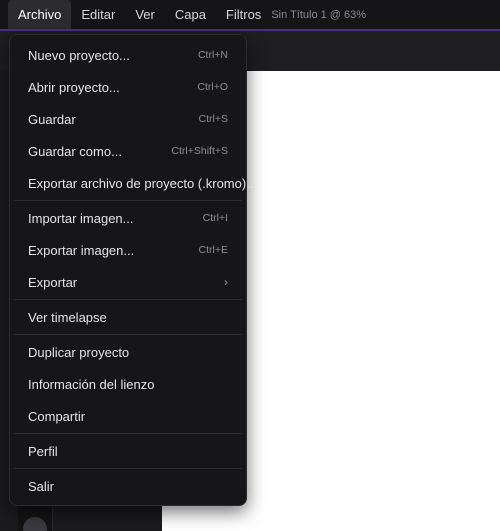 Image resolution: width=500 pixels, height=531 pixels. I want to click on menu-item-export-image: Exportar imagen... Ctrl+E, so click(128, 250).